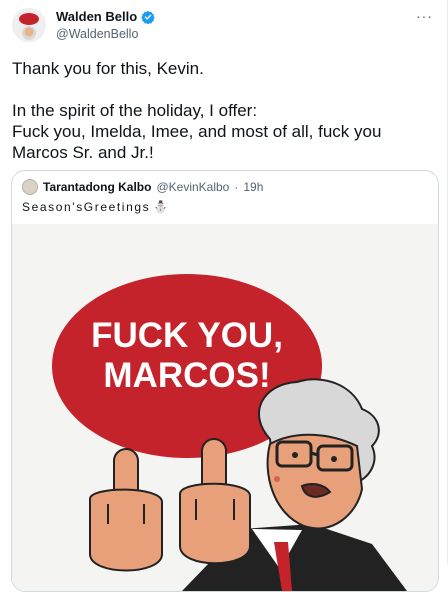 The image size is (448, 592). I want to click on tweet-text-line: In the spirit of the holiday, I offer:, so click(135, 110).